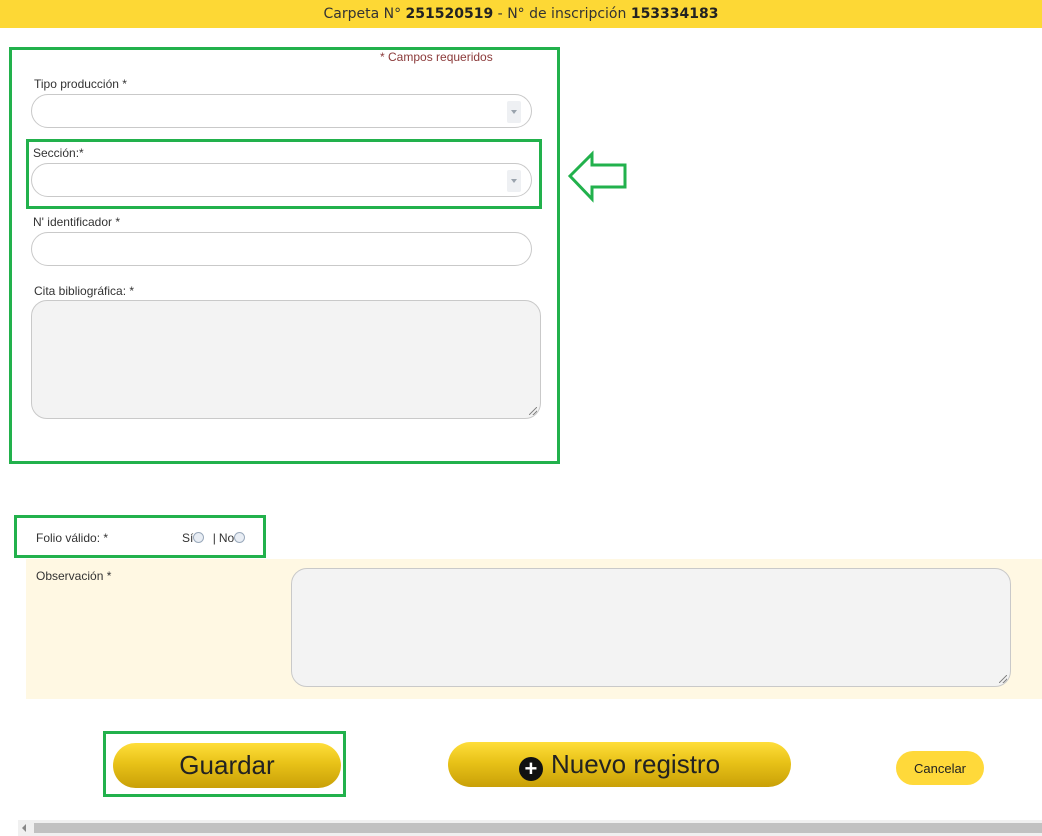 The width and height of the screenshot is (1042, 836). Describe the element at coordinates (24, 828) in the screenshot. I see `scroll-left-icon` at that location.